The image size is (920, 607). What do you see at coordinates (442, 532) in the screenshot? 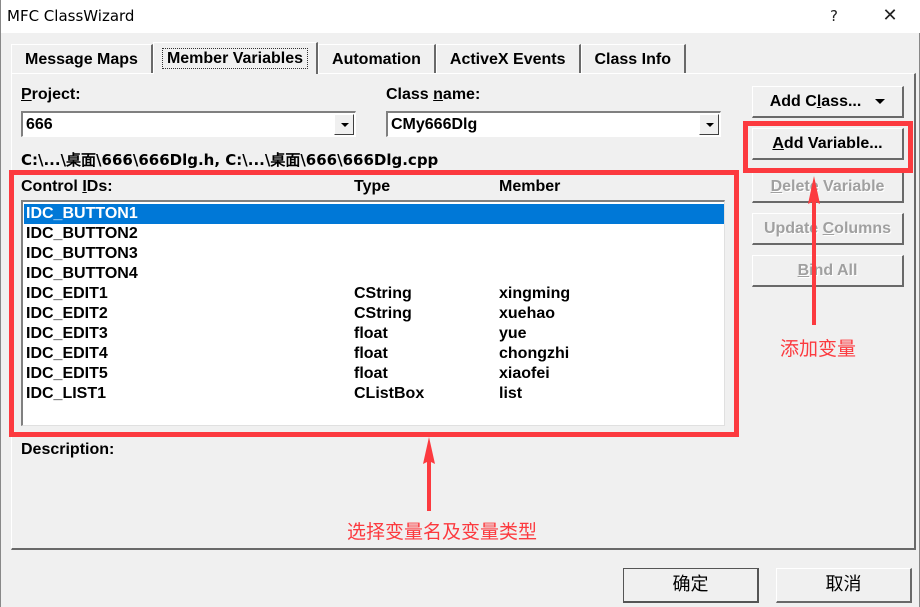
I see `list-note: 选择变量名及变量类型` at bounding box center [442, 532].